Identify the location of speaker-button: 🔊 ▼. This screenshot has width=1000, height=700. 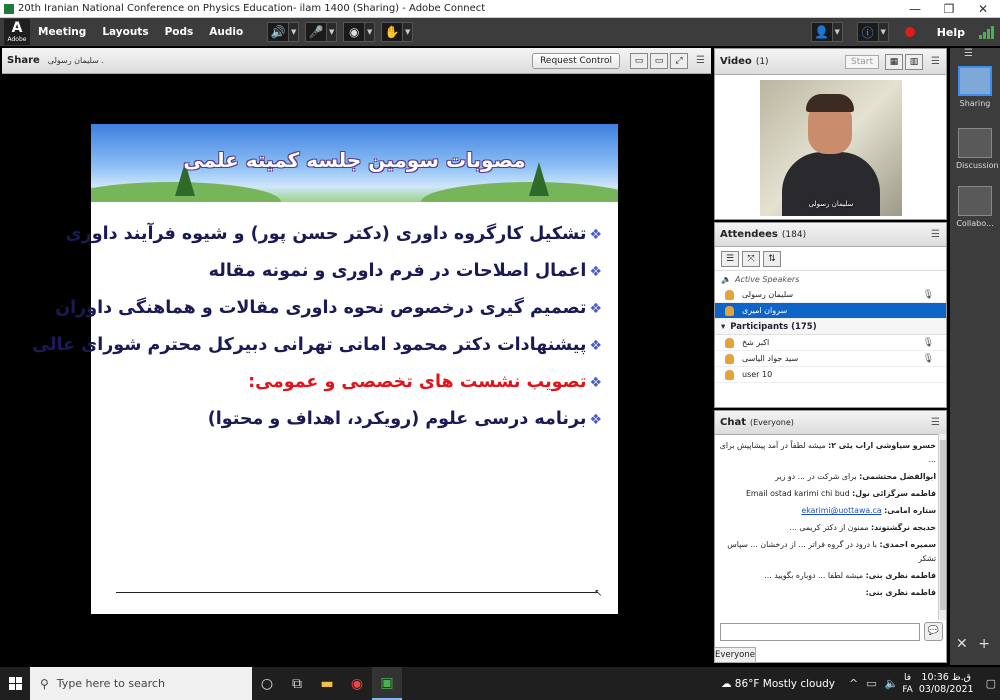
(283, 32).